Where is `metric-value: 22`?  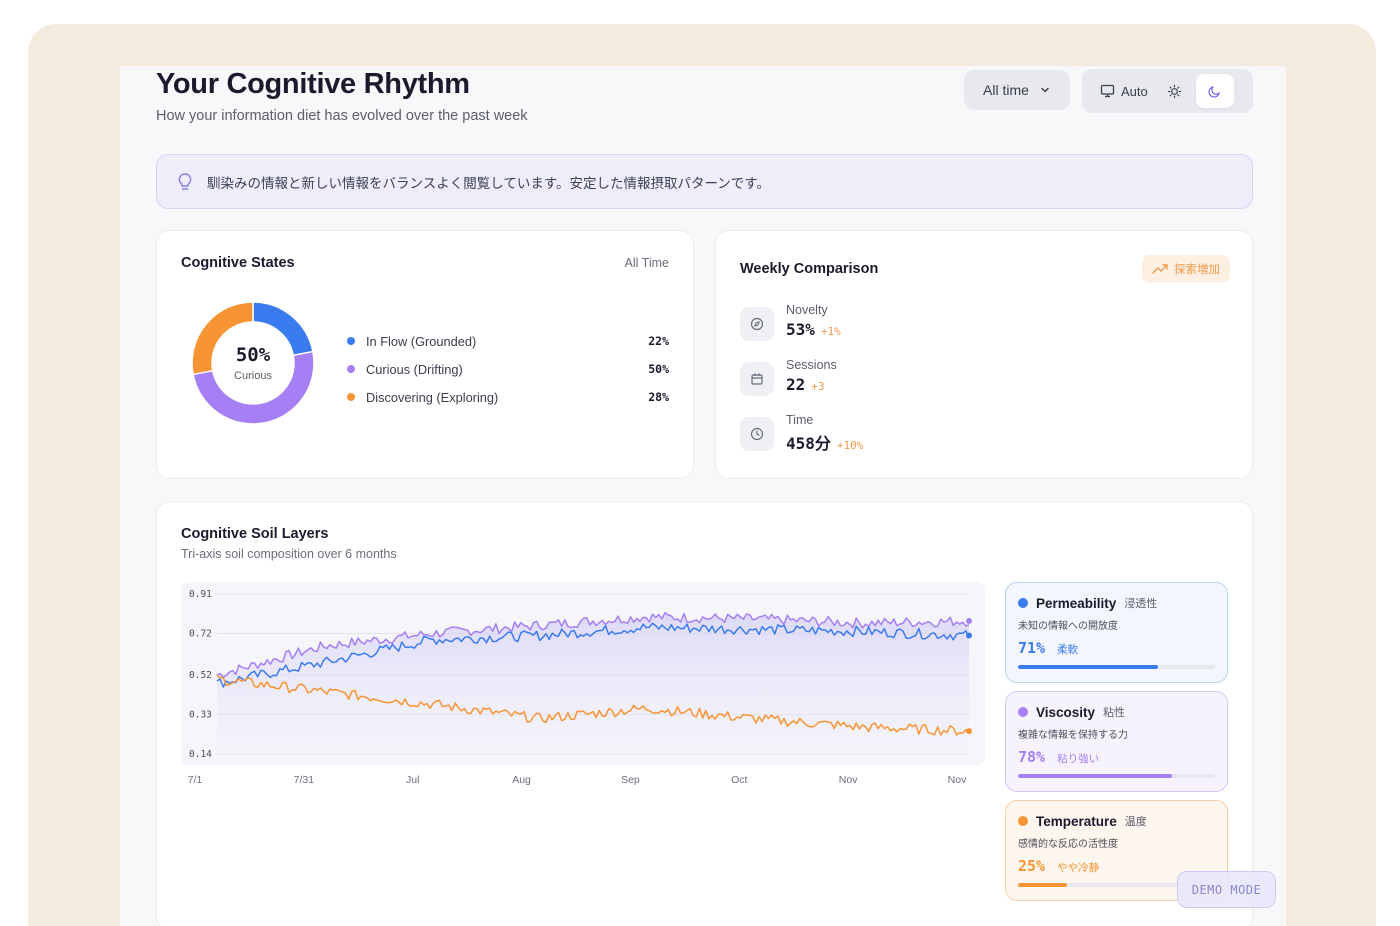 metric-value: 22 is located at coordinates (796, 384).